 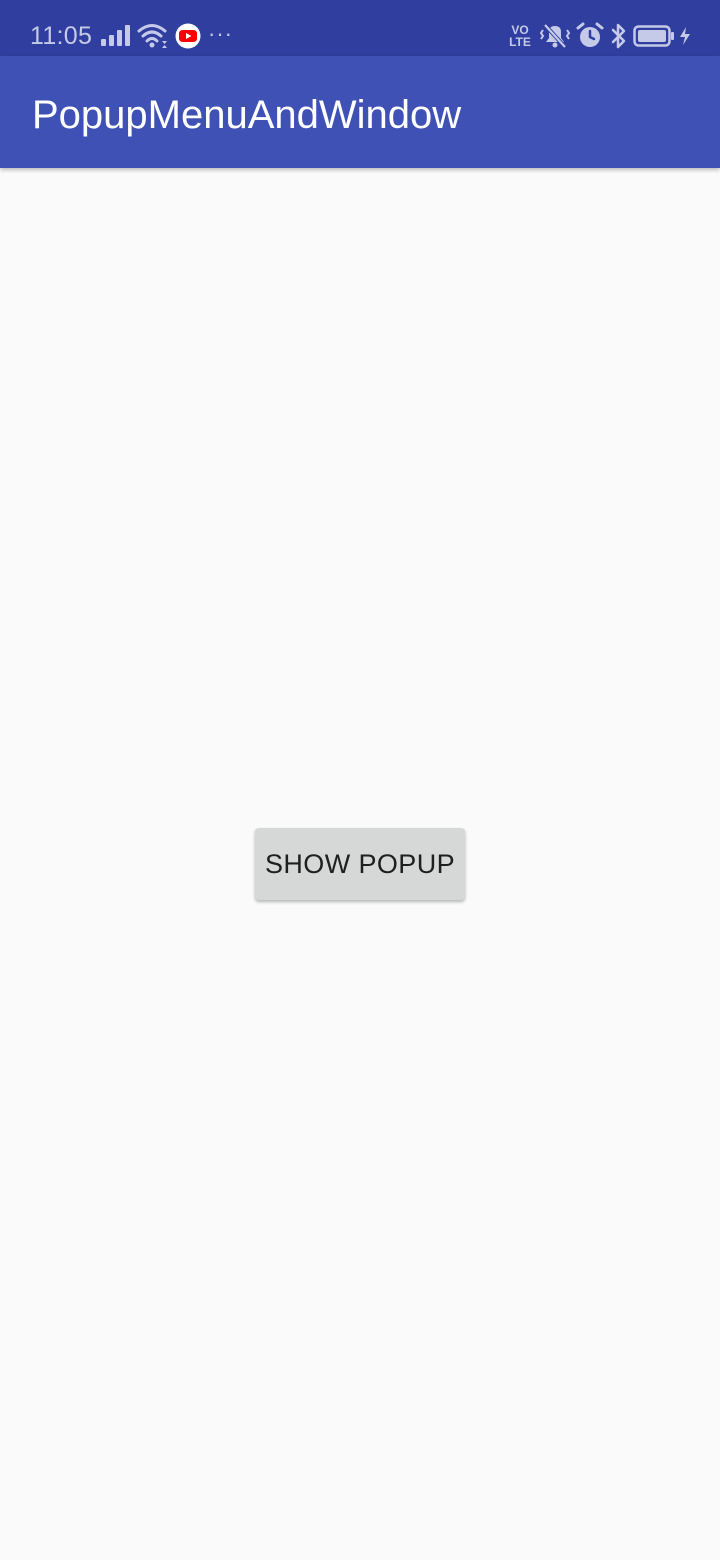 I want to click on volte-icon: VO LTE, so click(x=520, y=36).